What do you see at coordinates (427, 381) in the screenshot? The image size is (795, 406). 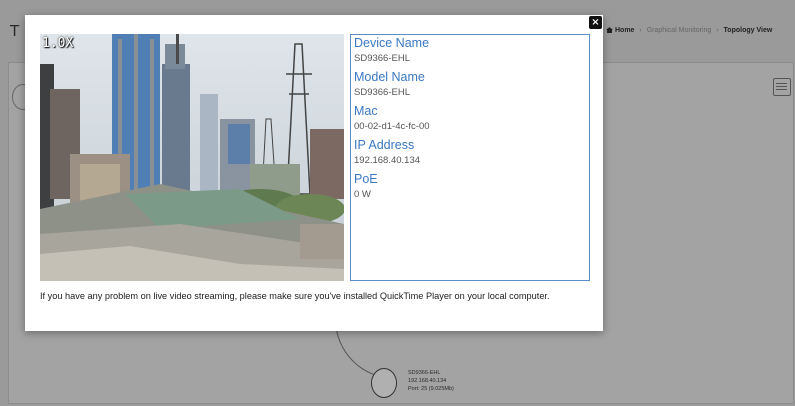 I see `device-node-ip: 192.168.40.134` at bounding box center [427, 381].